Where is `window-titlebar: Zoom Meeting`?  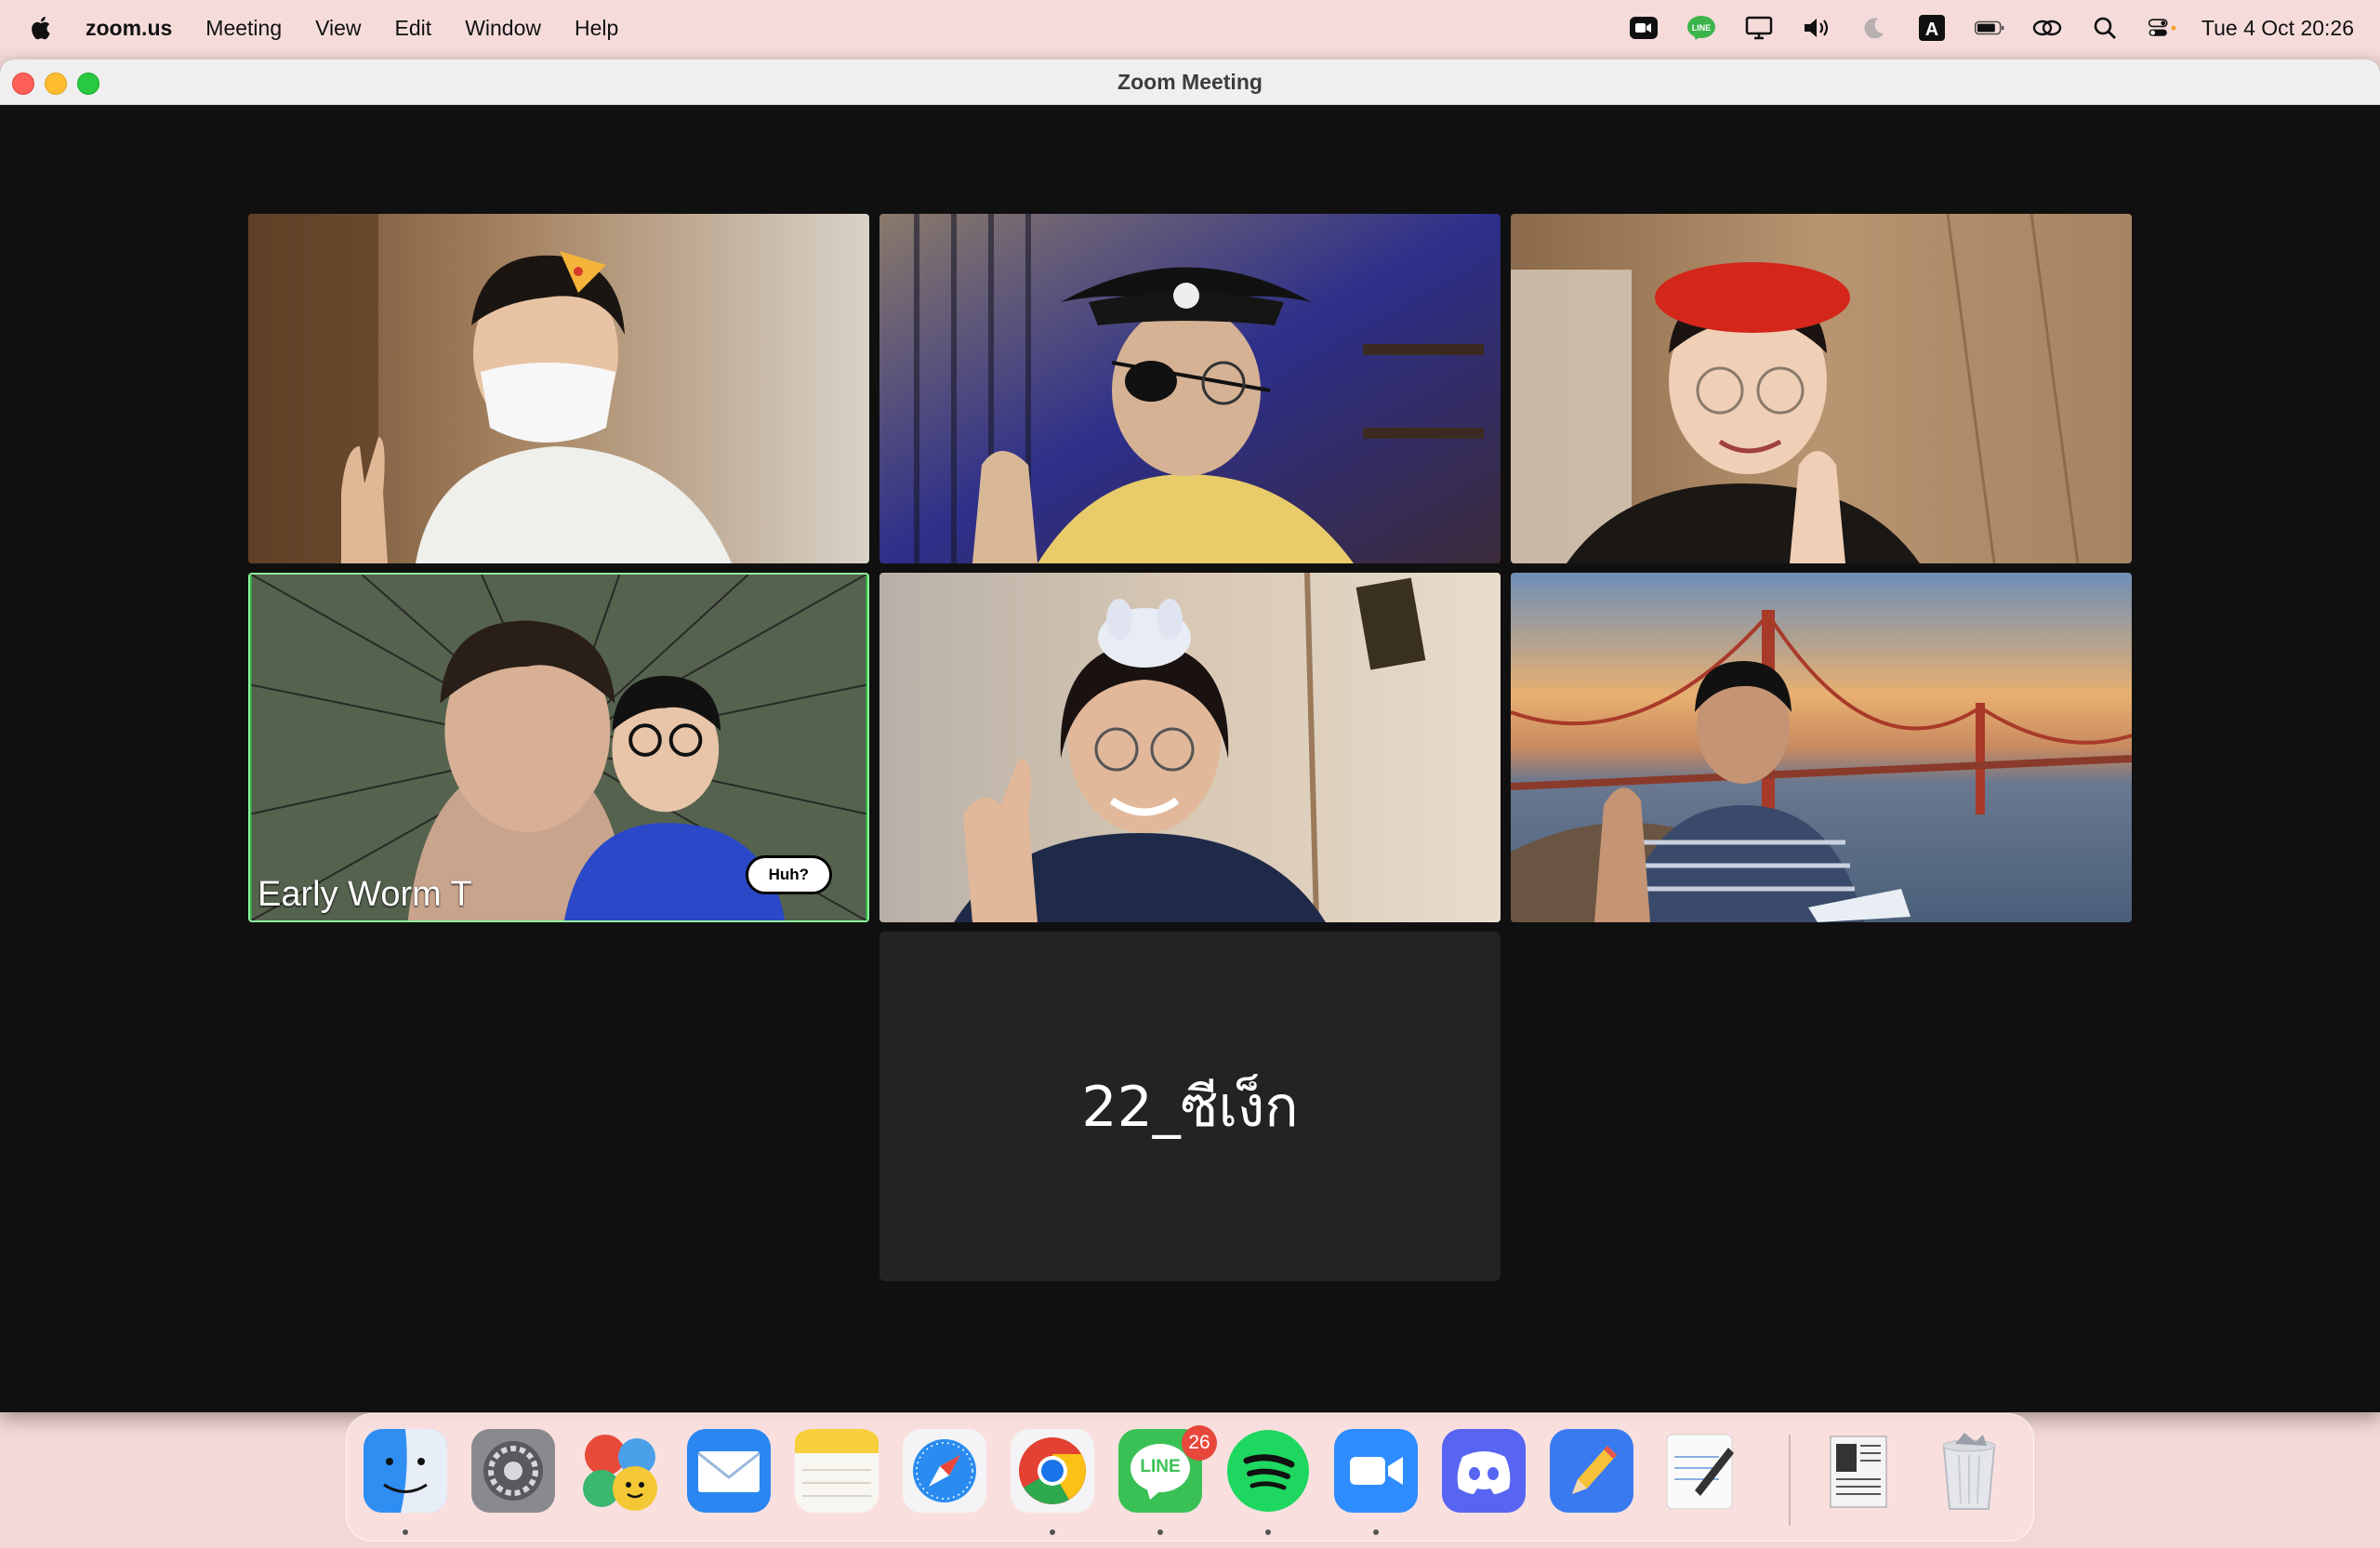 window-titlebar: Zoom Meeting is located at coordinates (1190, 82).